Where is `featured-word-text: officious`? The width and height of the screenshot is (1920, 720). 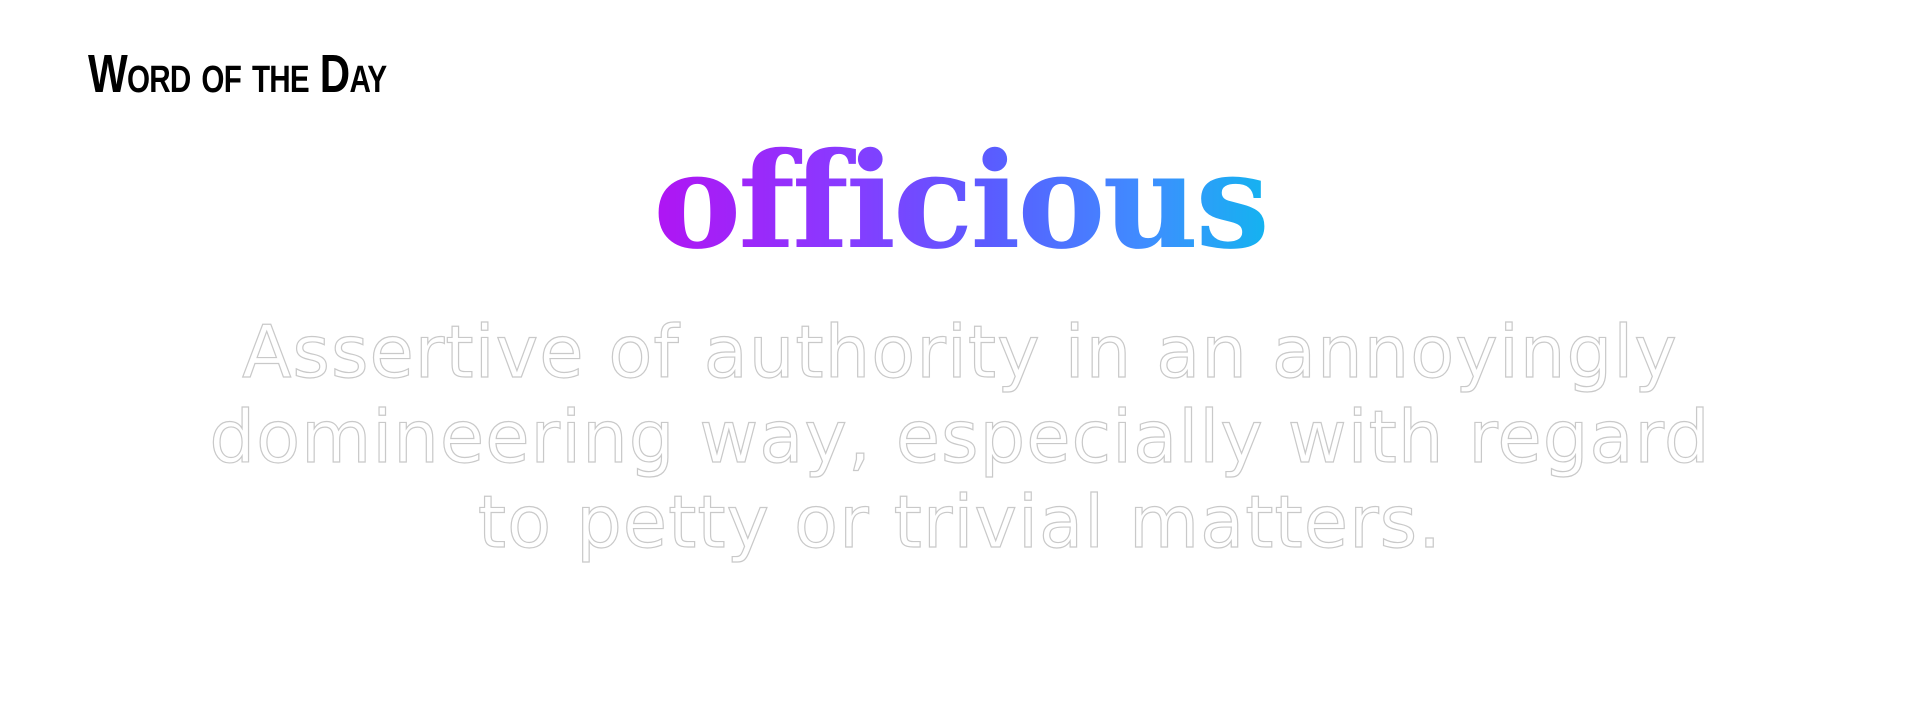
featured-word-text: officious is located at coordinates (961, 201).